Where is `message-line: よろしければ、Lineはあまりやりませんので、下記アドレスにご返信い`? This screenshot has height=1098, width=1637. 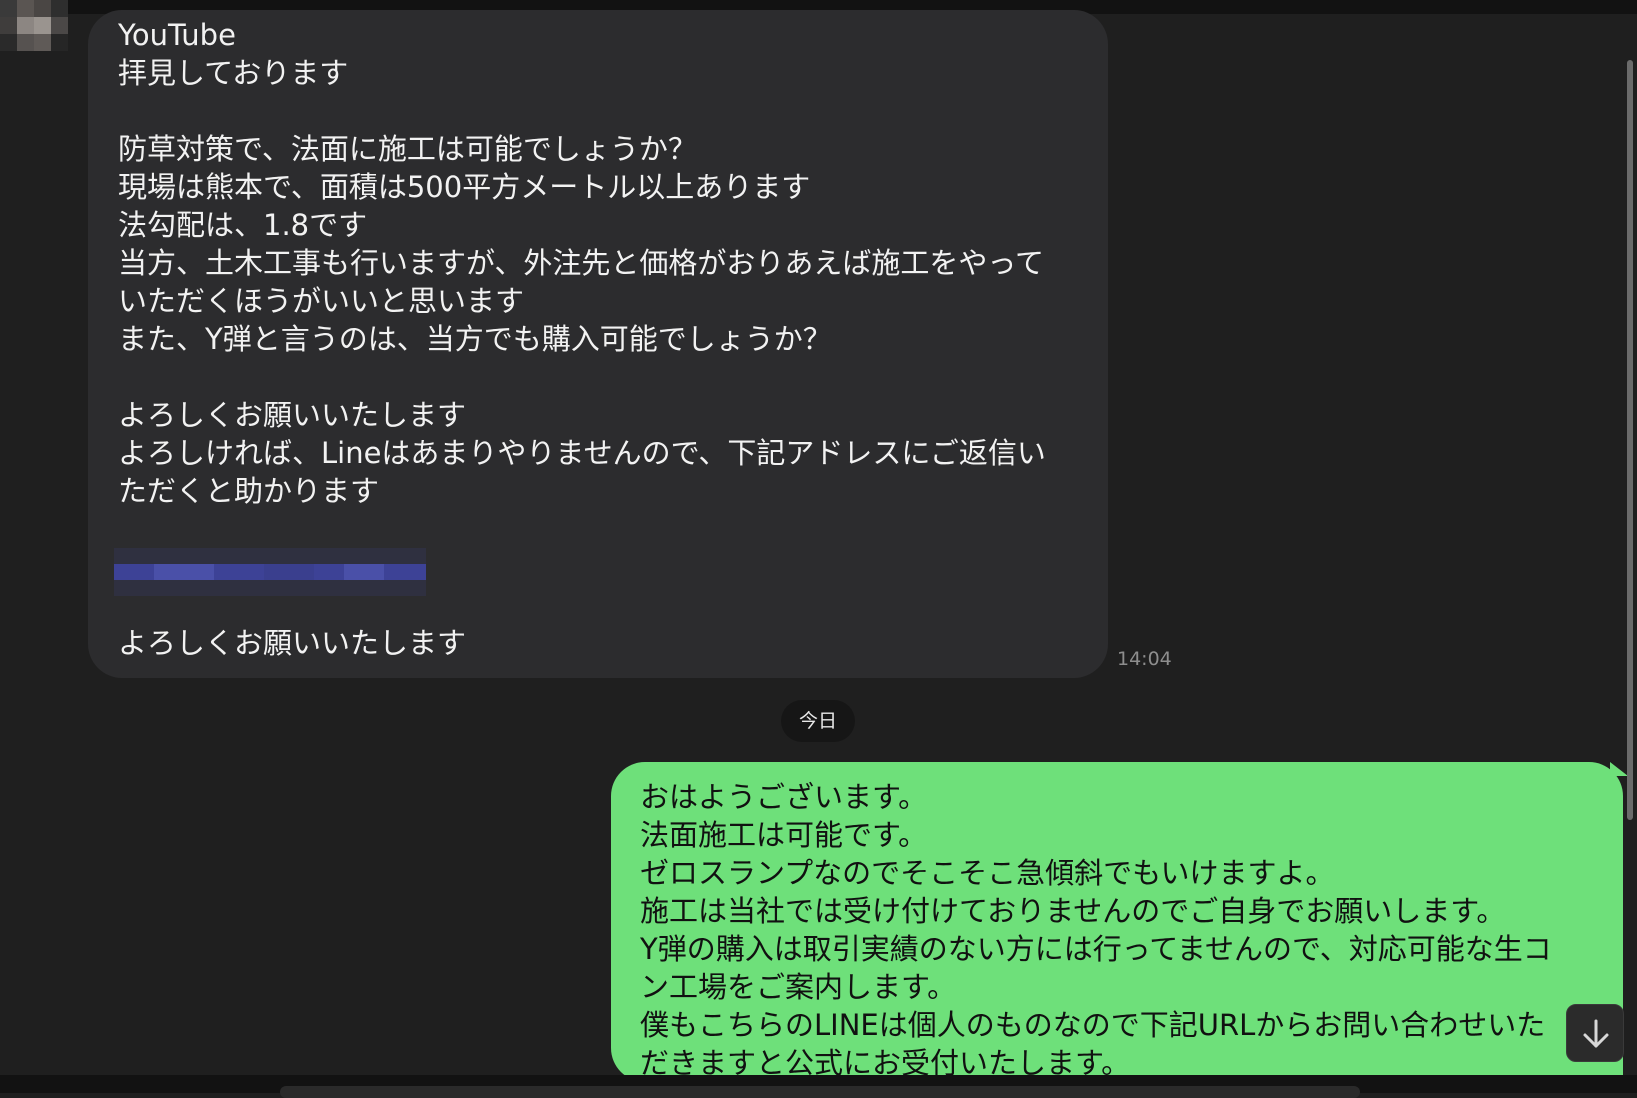
message-line: よろしければ、Lineはあまりやりませんので、下記アドレスにご返信い is located at coordinates (582, 453).